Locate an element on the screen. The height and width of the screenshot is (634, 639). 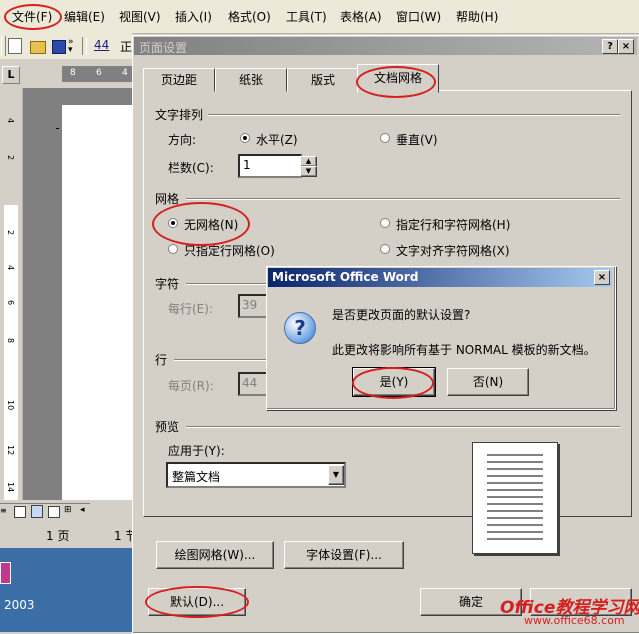
toolbar-separator is located at coordinates (84, 46).